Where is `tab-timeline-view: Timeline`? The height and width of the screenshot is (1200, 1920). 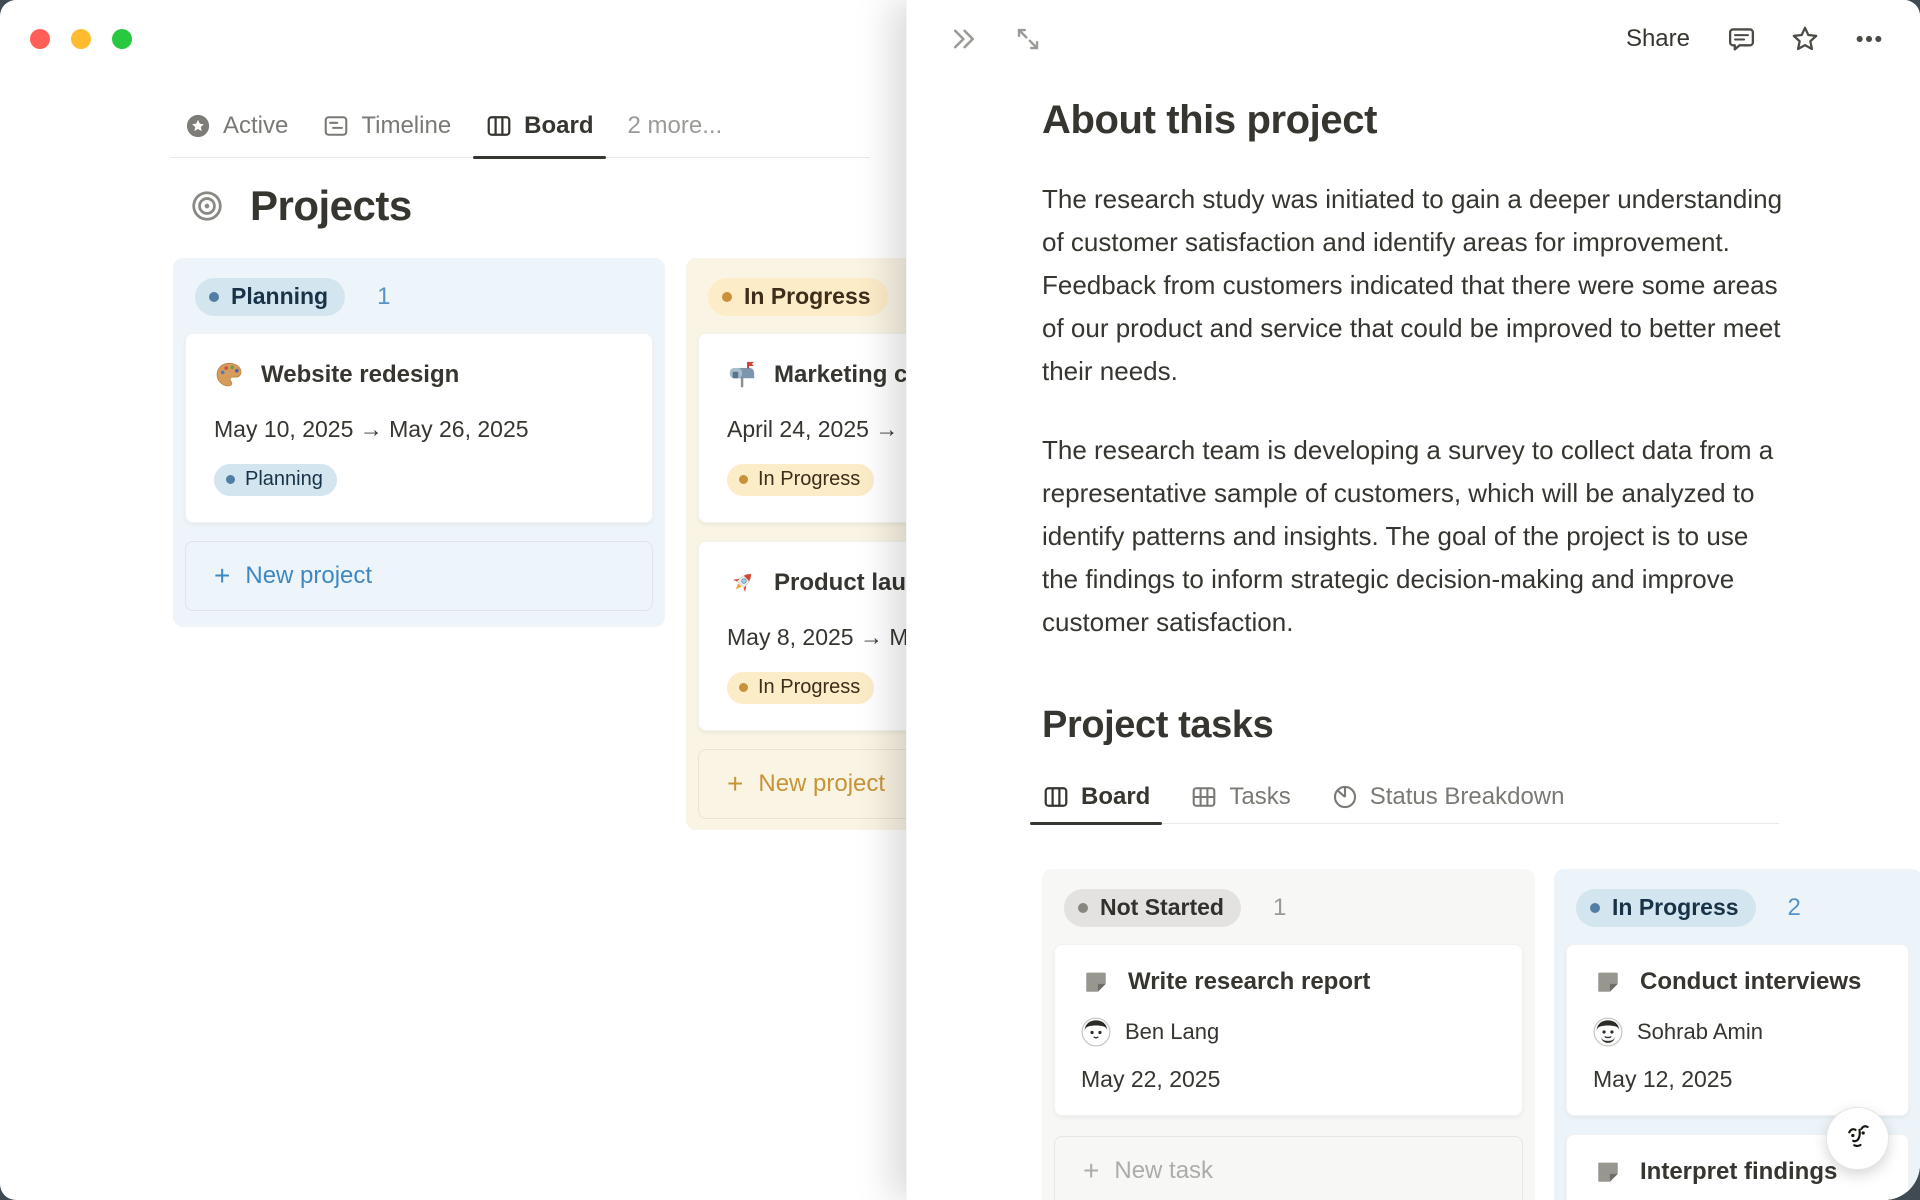
tab-timeline-view: Timeline is located at coordinates (386, 125).